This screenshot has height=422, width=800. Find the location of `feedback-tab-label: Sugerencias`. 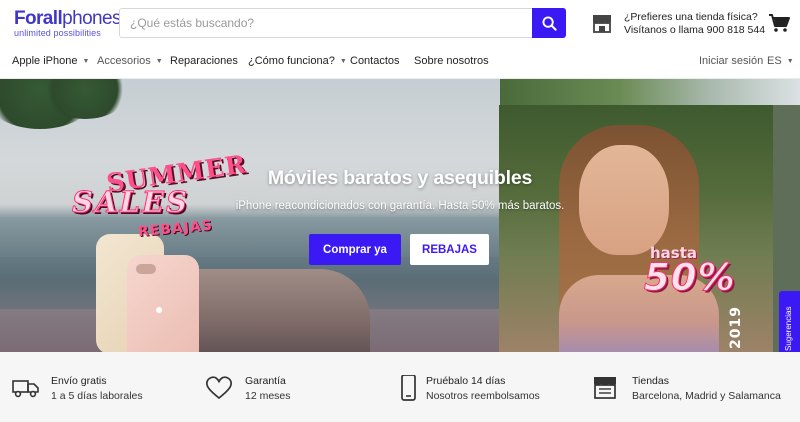

feedback-tab-label: Sugerencias is located at coordinates (788, 328).